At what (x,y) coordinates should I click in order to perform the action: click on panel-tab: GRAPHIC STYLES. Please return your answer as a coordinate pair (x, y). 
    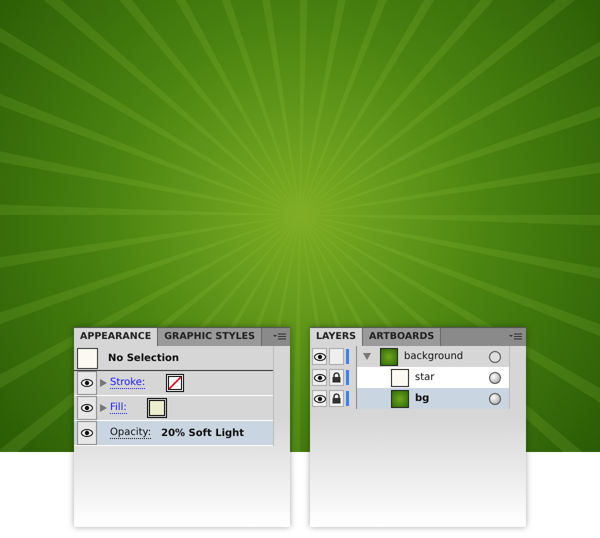
    Looking at the image, I should click on (210, 337).